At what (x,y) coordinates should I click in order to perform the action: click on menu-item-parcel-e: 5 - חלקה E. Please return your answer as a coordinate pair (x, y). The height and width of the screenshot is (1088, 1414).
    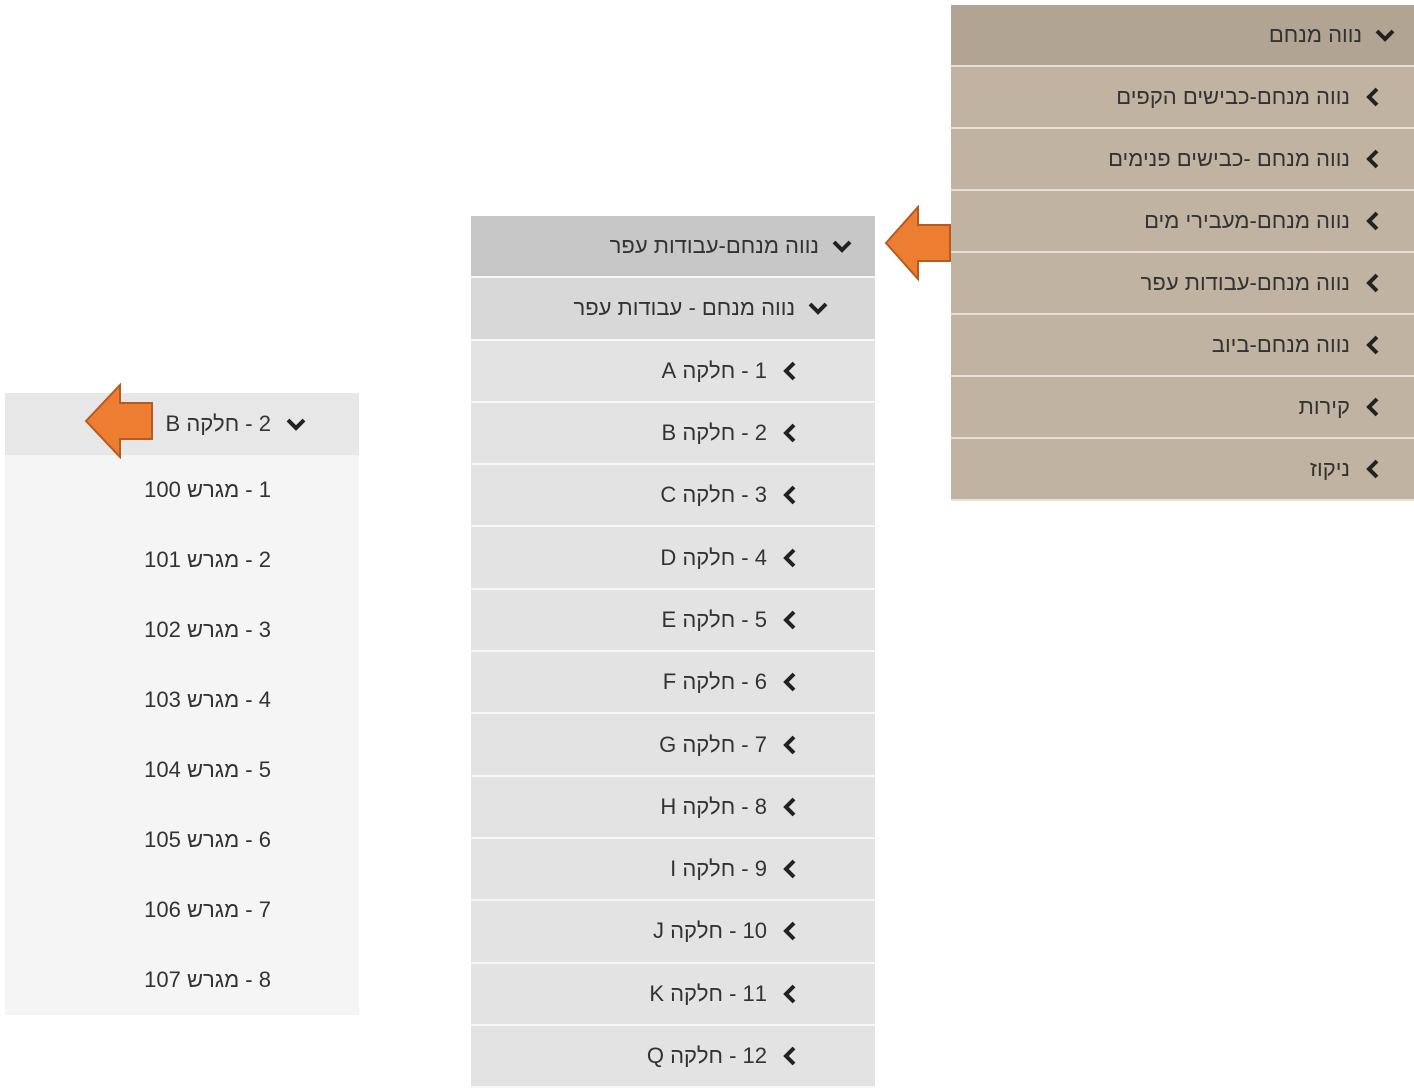
    Looking at the image, I should click on (673, 621).